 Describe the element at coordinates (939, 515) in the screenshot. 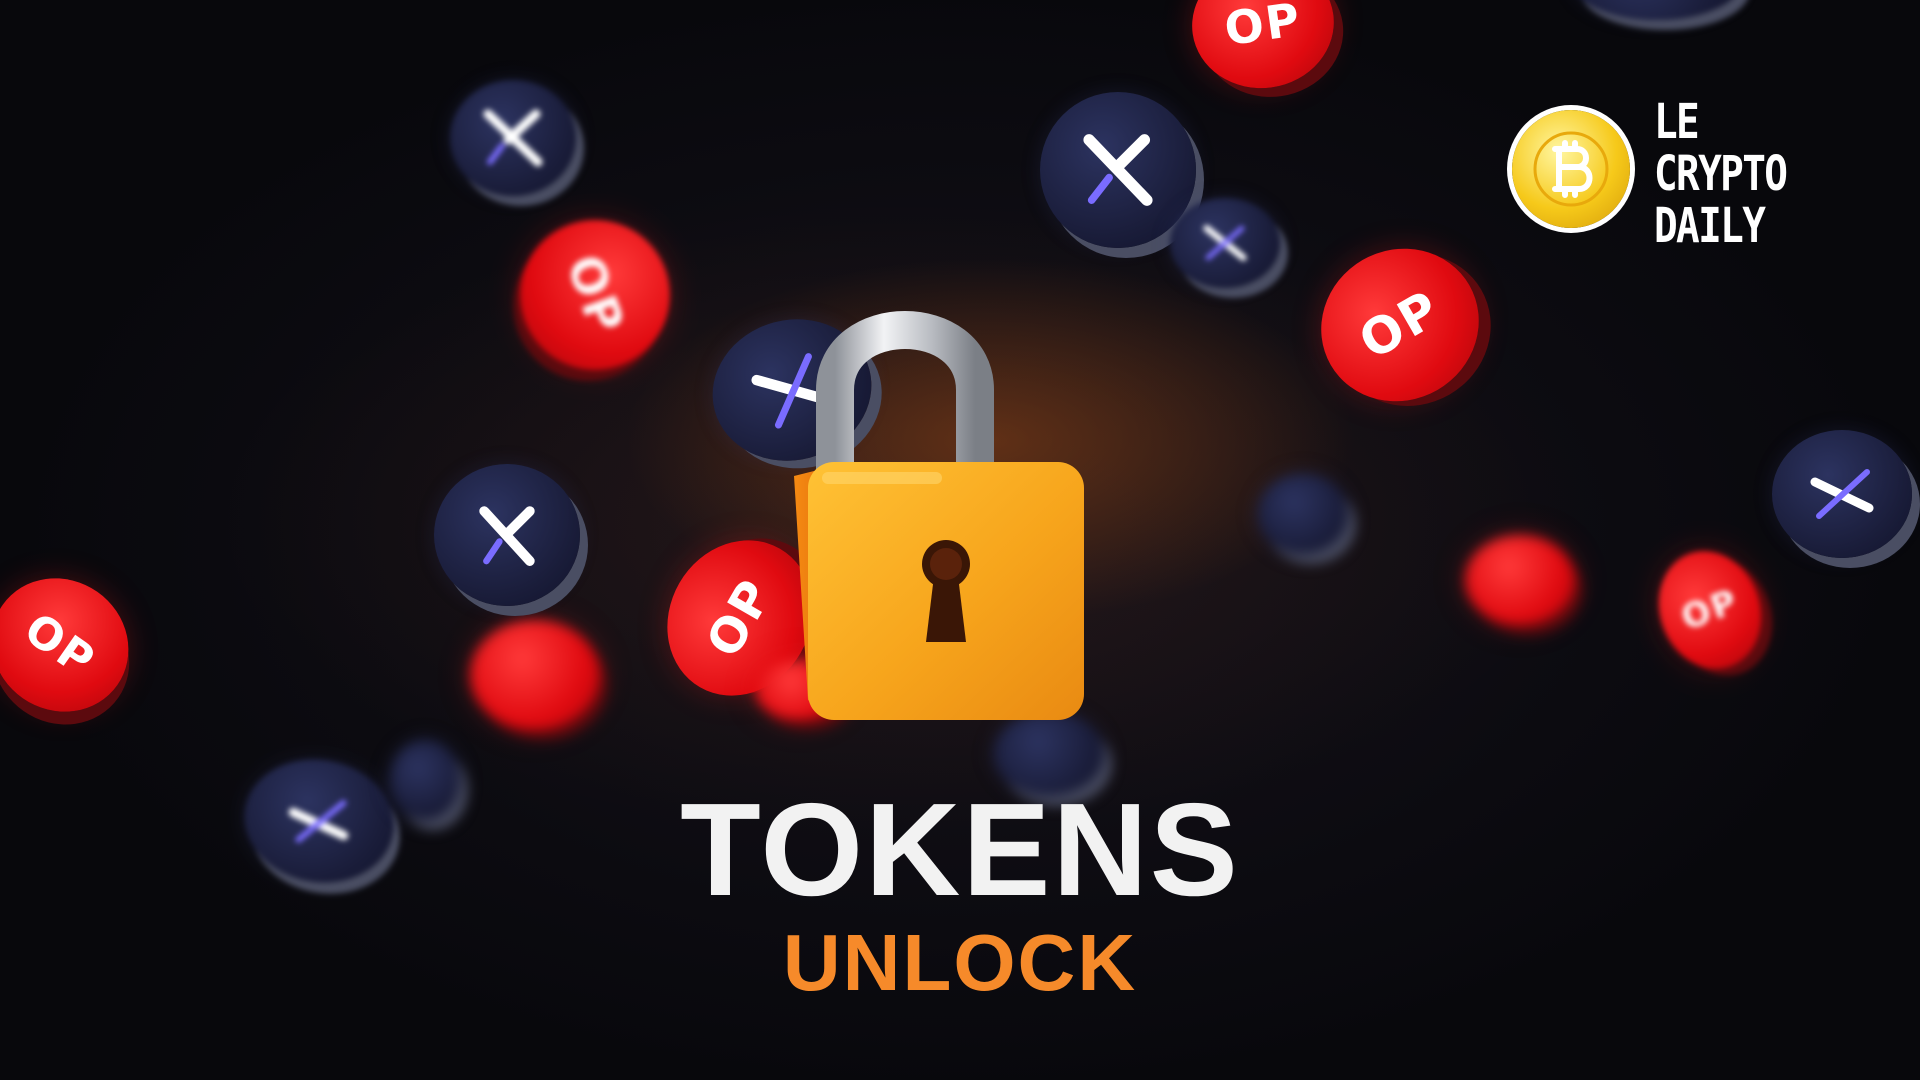

I see `padlock-icon` at that location.